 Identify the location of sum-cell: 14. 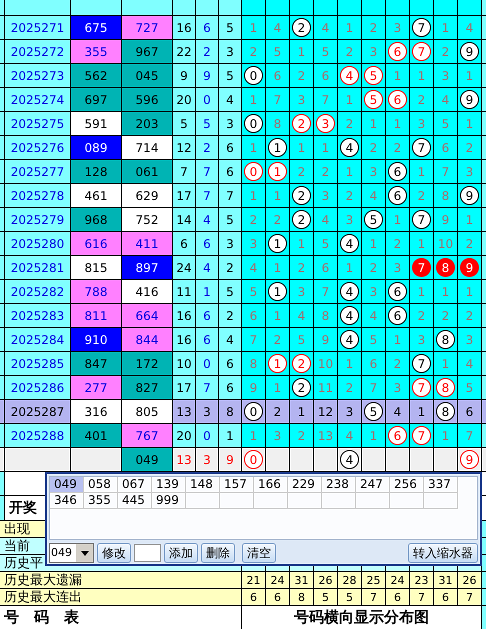
(184, 220).